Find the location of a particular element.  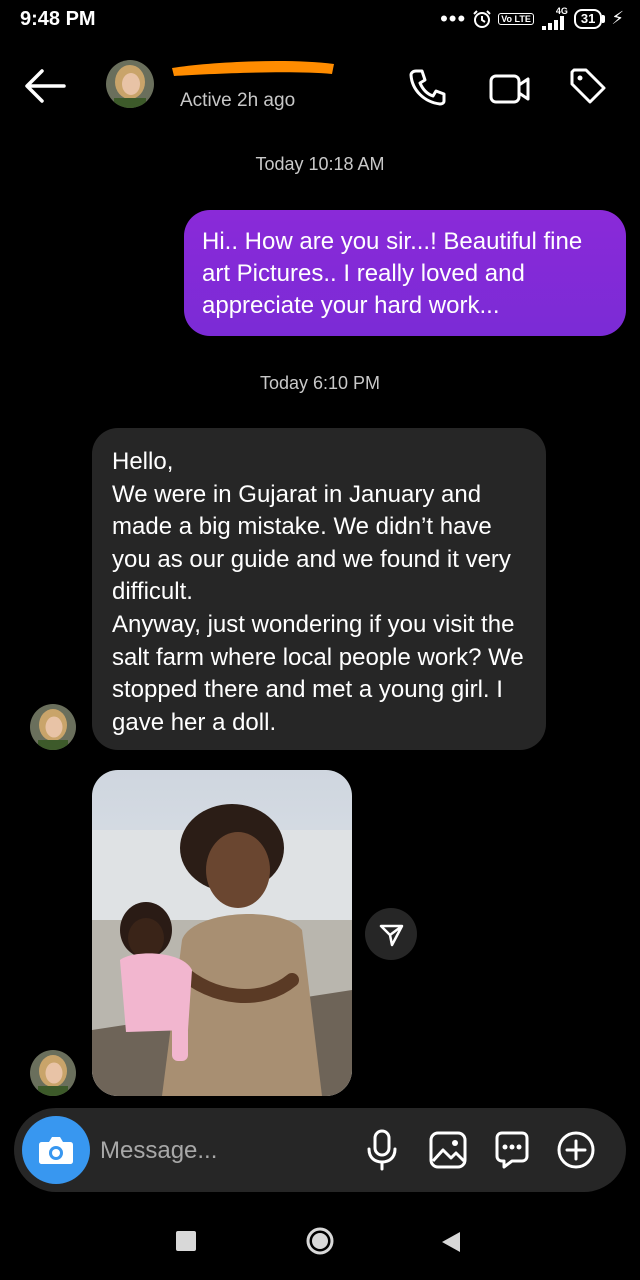

tag-icon is located at coordinates (588, 86).